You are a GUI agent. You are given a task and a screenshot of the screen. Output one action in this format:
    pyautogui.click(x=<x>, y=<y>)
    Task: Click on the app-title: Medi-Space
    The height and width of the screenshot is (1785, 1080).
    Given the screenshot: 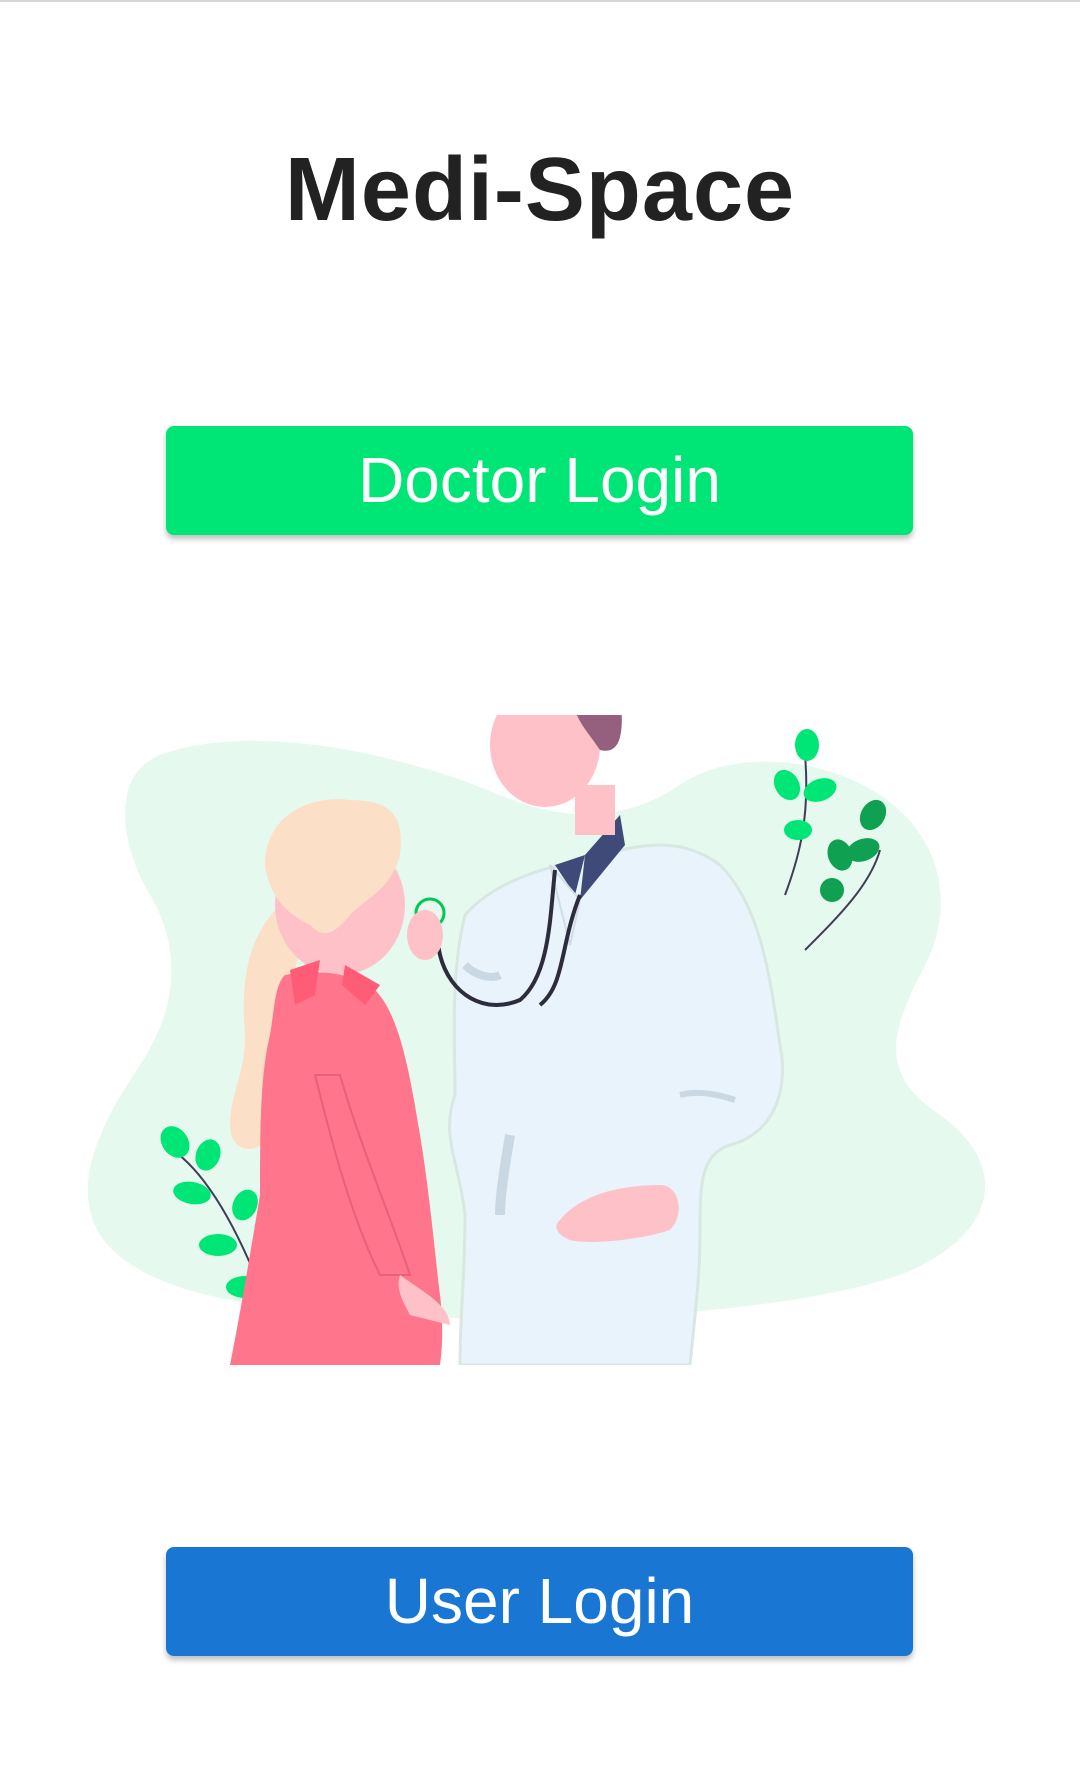 What is the action you would take?
    pyautogui.click(x=540, y=190)
    